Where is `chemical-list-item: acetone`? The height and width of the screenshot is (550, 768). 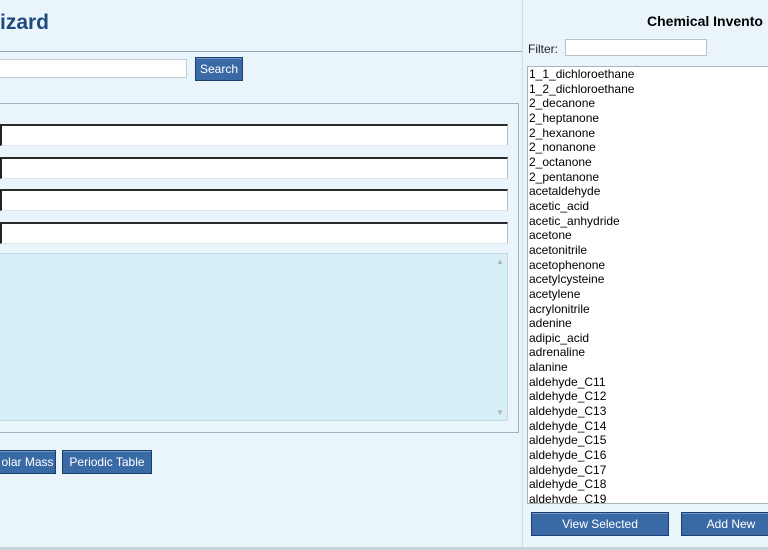 chemical-list-item: acetone is located at coordinates (648, 235).